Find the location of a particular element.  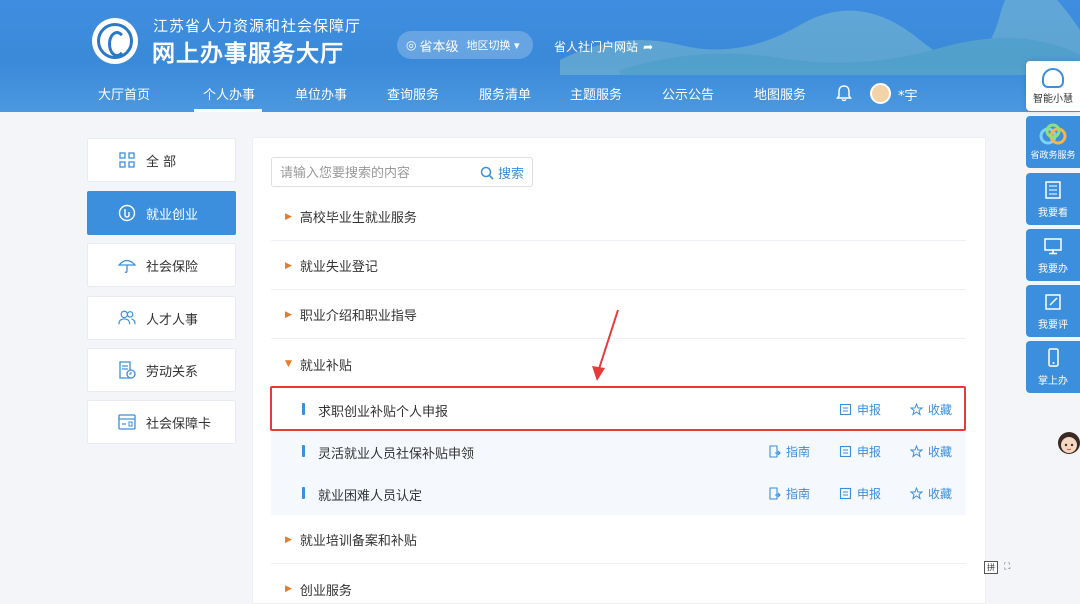

gov-service-logo-icon is located at coordinates (1053, 134).